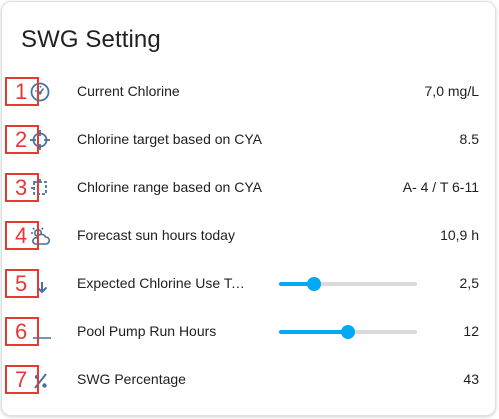  What do you see at coordinates (156, 235) in the screenshot?
I see `row-label: Forecast sun hours today` at bounding box center [156, 235].